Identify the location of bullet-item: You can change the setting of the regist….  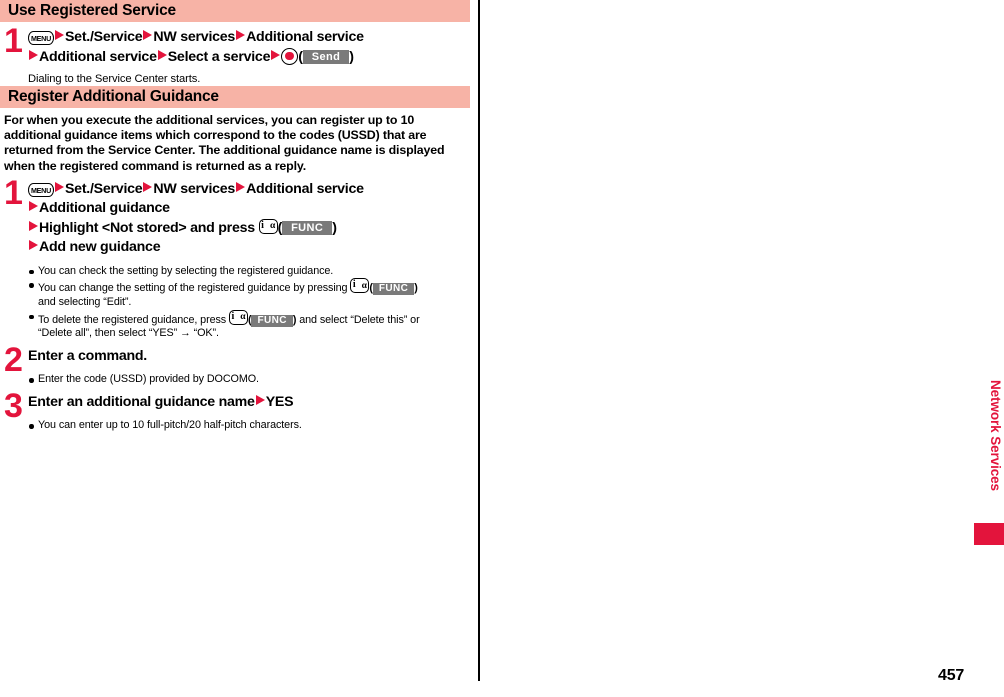
(250, 293).